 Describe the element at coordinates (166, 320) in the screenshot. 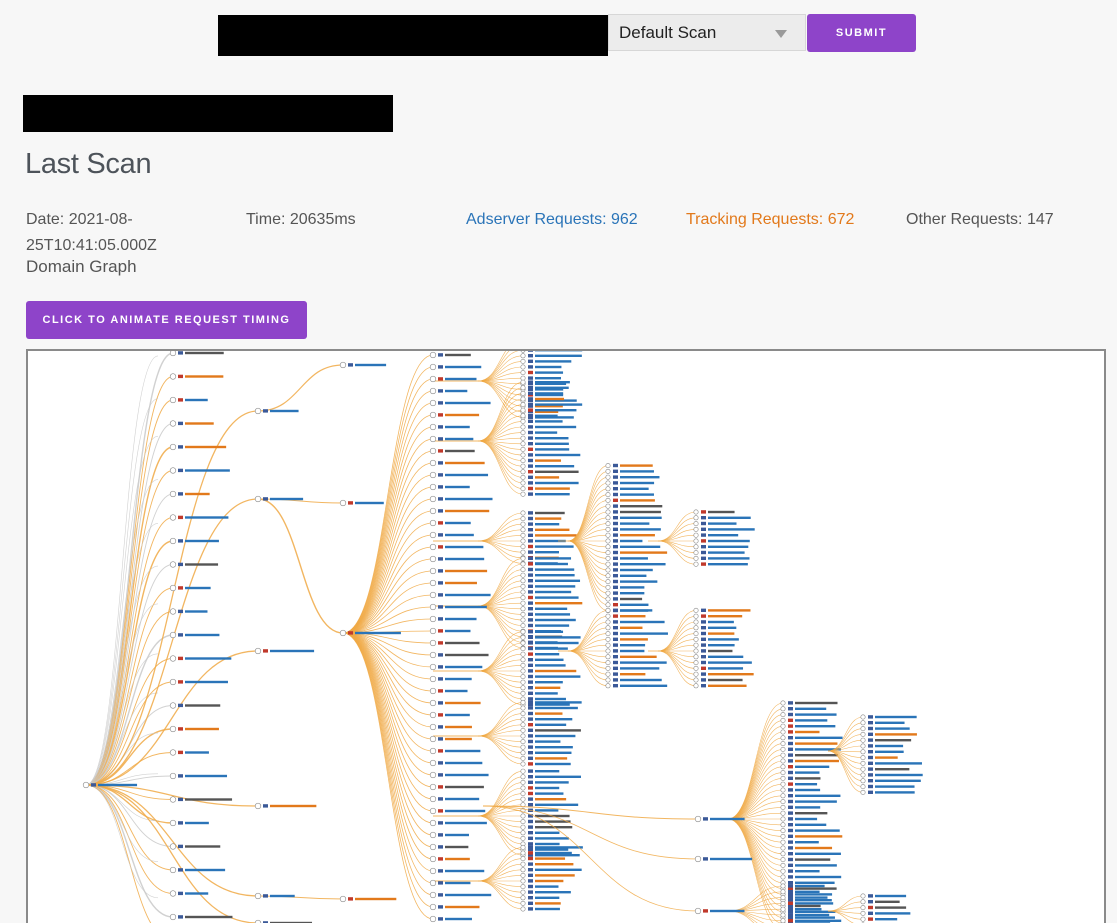

I see `animate-timing-button: CLICK TO ANIMATE REQUEST TIMING` at that location.